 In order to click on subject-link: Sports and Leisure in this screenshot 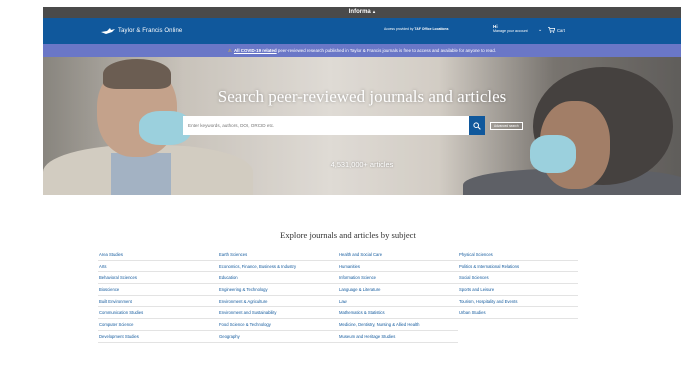, I will do `click(518, 290)`.